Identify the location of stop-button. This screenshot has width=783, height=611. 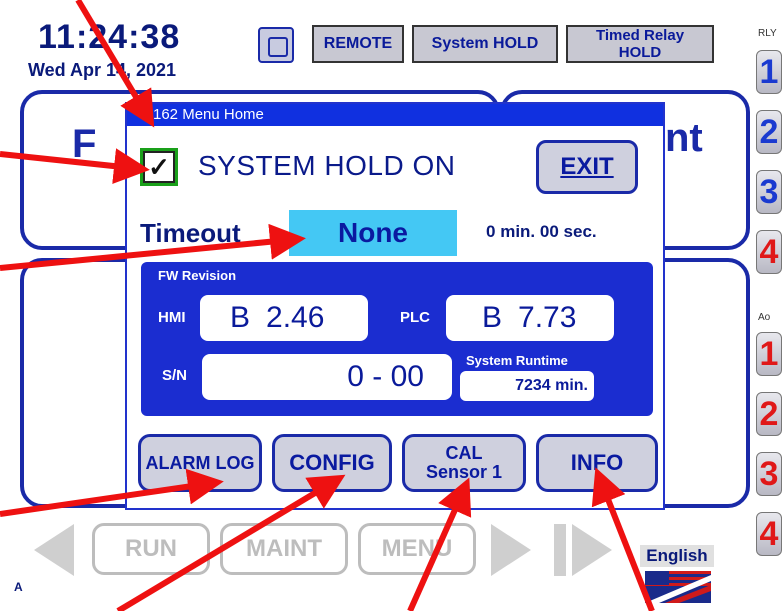
(276, 45).